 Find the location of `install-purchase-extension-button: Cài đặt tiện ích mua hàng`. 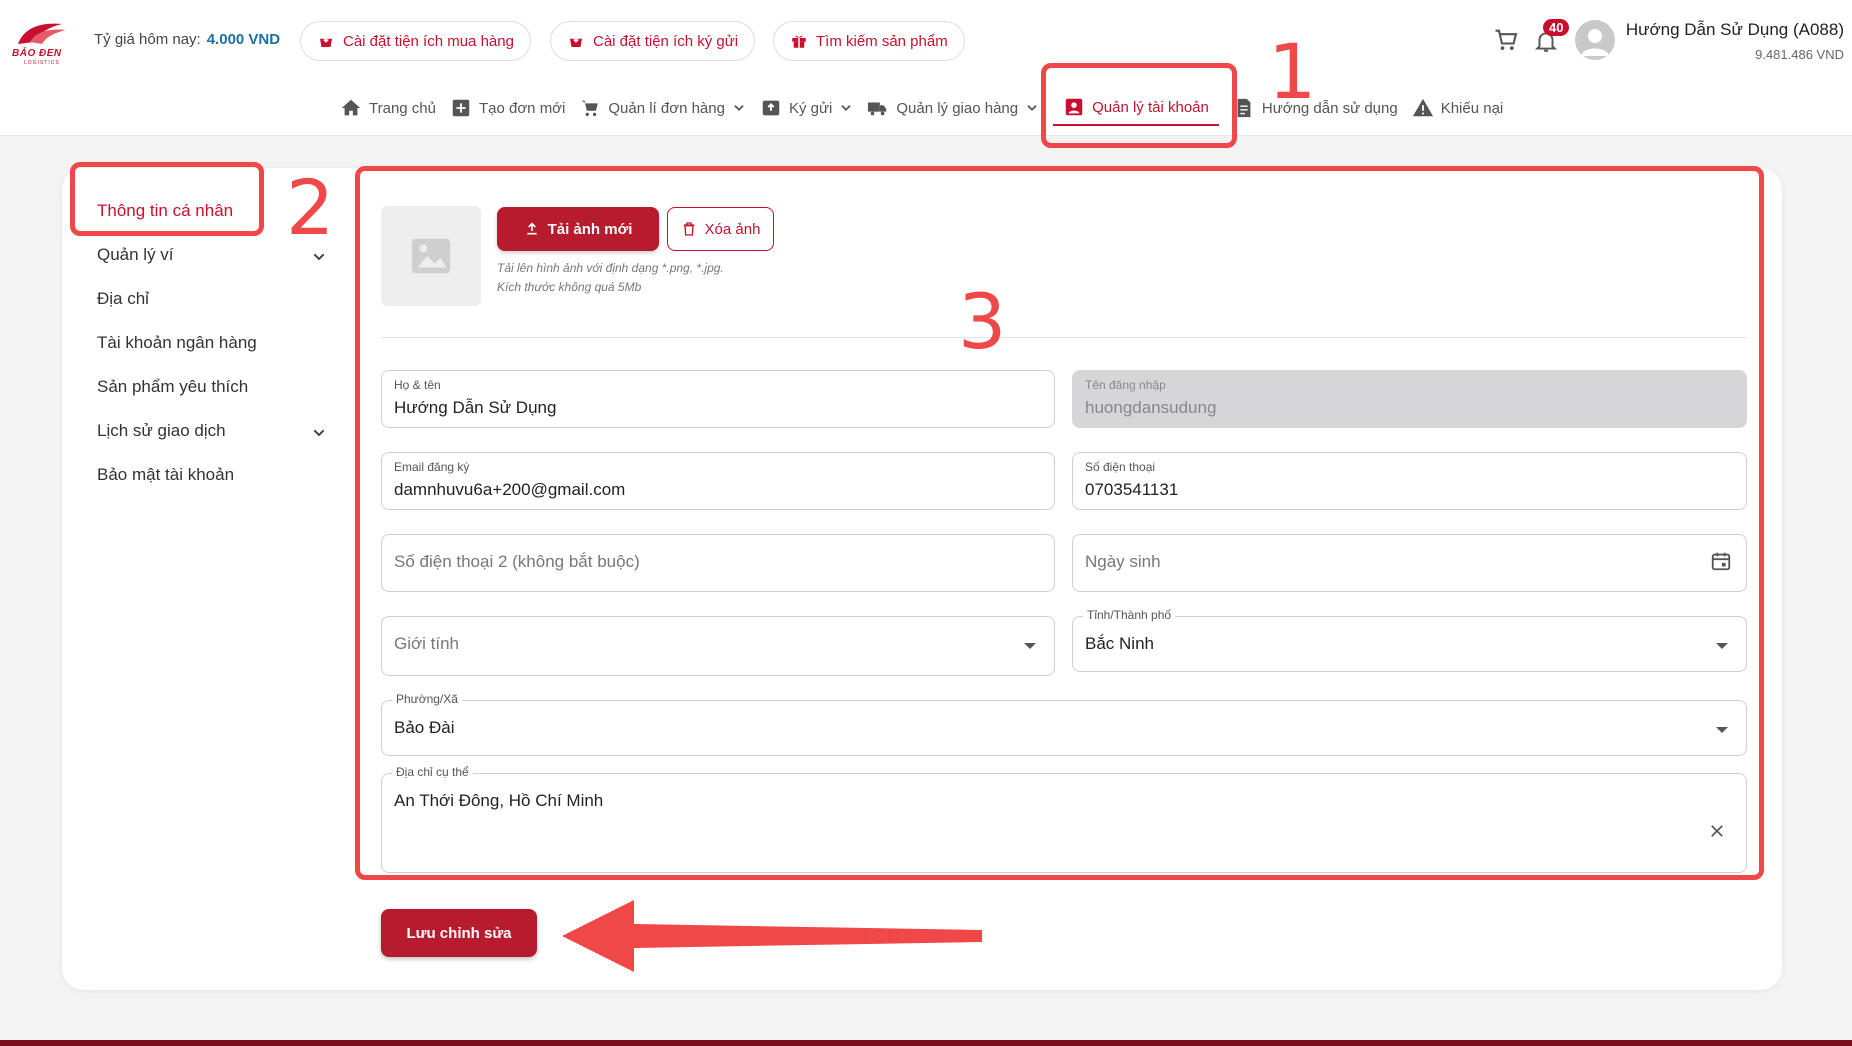

install-purchase-extension-button: Cài đặt tiện ích mua hàng is located at coordinates (415, 41).